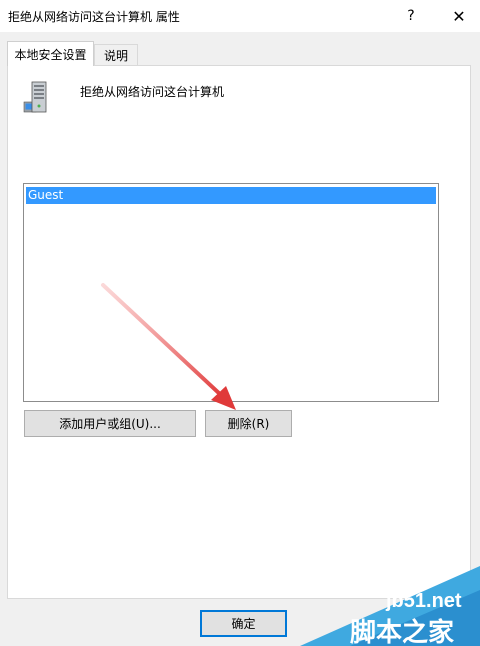 This screenshot has width=480, height=646. I want to click on list-item-guest: Guest, so click(231, 195).